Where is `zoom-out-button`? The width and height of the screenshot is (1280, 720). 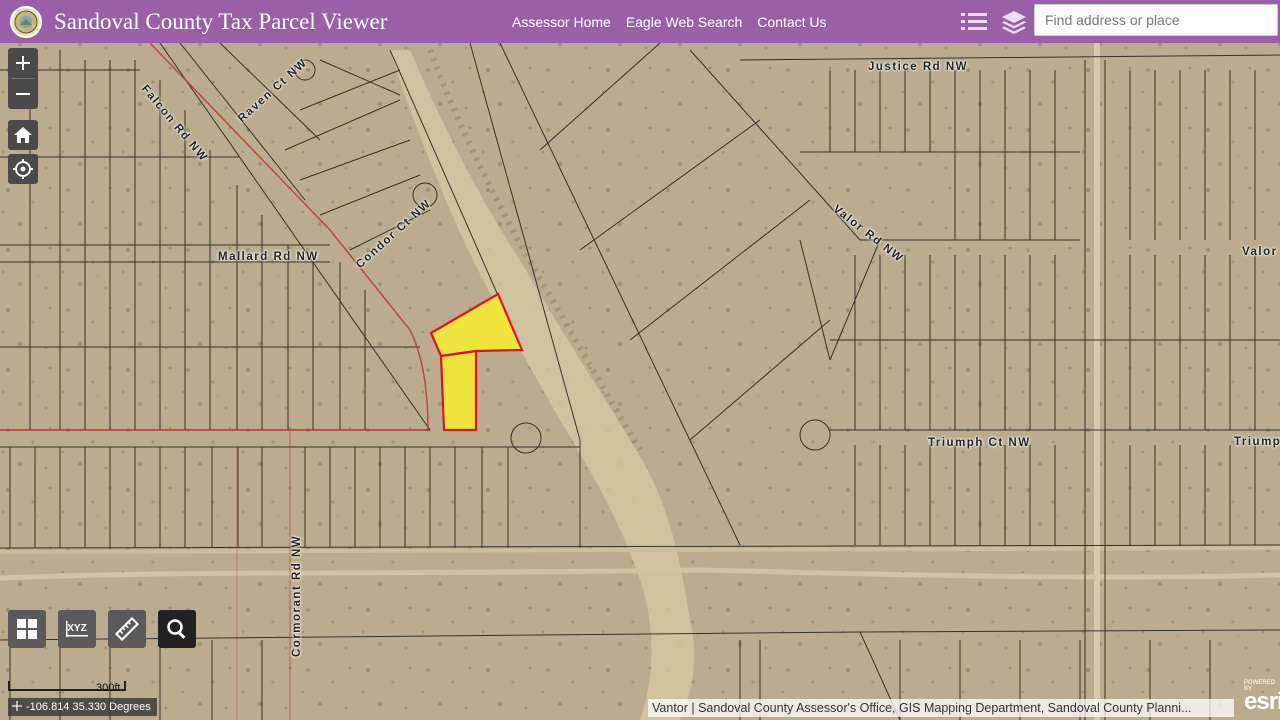 zoom-out-button is located at coordinates (23, 94).